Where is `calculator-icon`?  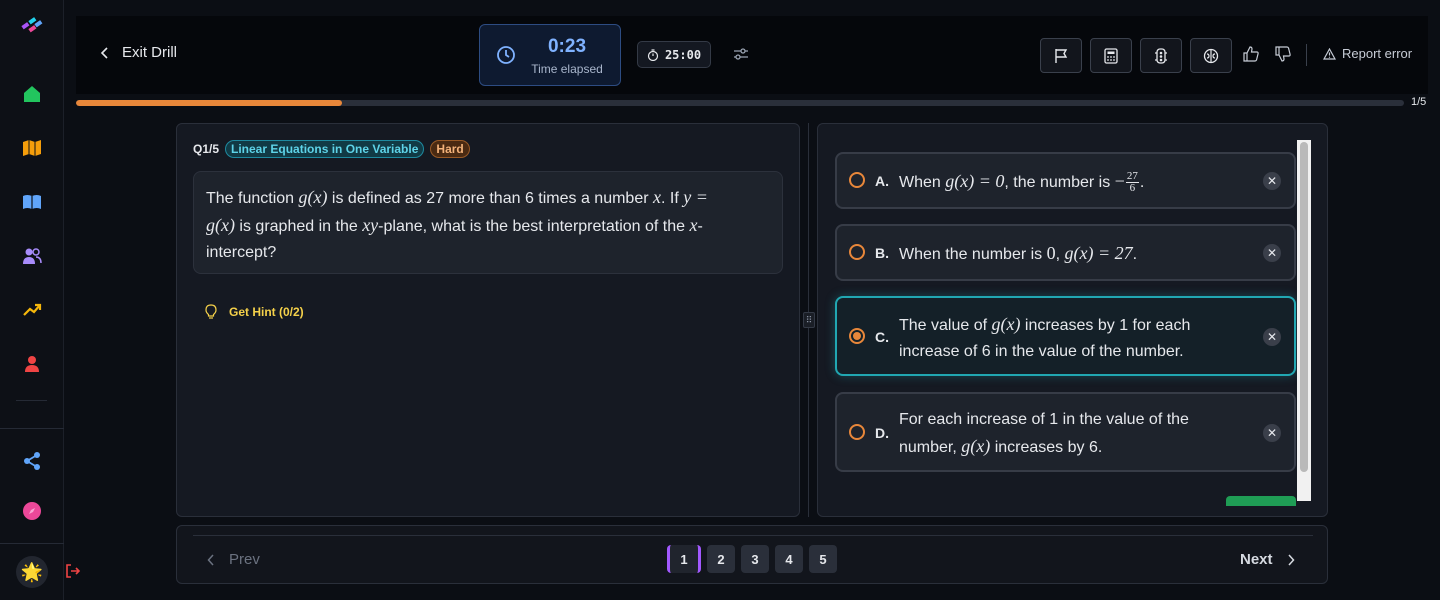
calculator-icon is located at coordinates (1111, 55).